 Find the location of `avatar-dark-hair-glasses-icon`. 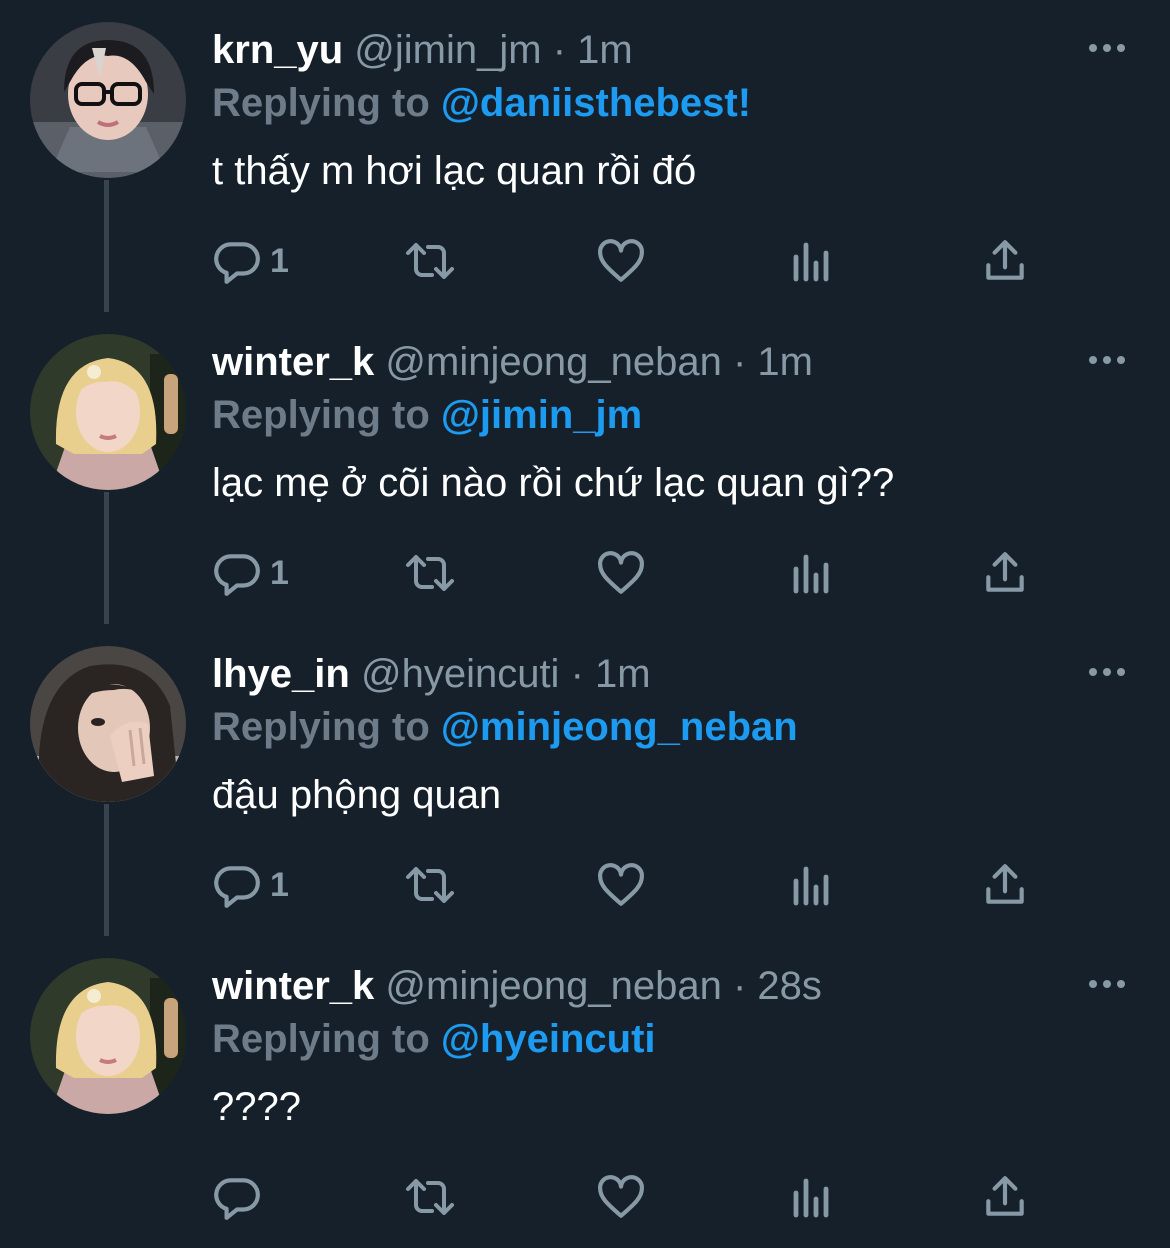

avatar-dark-hair-glasses-icon is located at coordinates (108, 100).